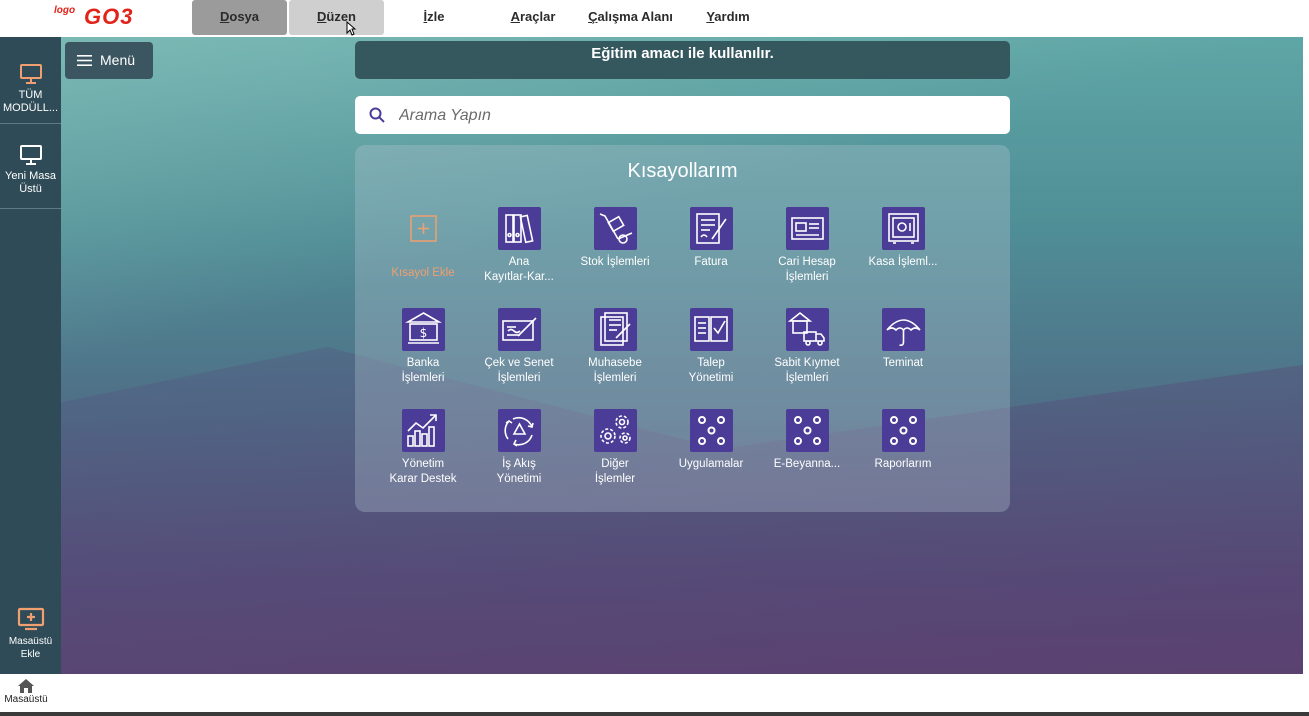 The width and height of the screenshot is (1309, 716). What do you see at coordinates (519, 464) in the screenshot?
I see `tile-label-line1: İş Akış` at bounding box center [519, 464].